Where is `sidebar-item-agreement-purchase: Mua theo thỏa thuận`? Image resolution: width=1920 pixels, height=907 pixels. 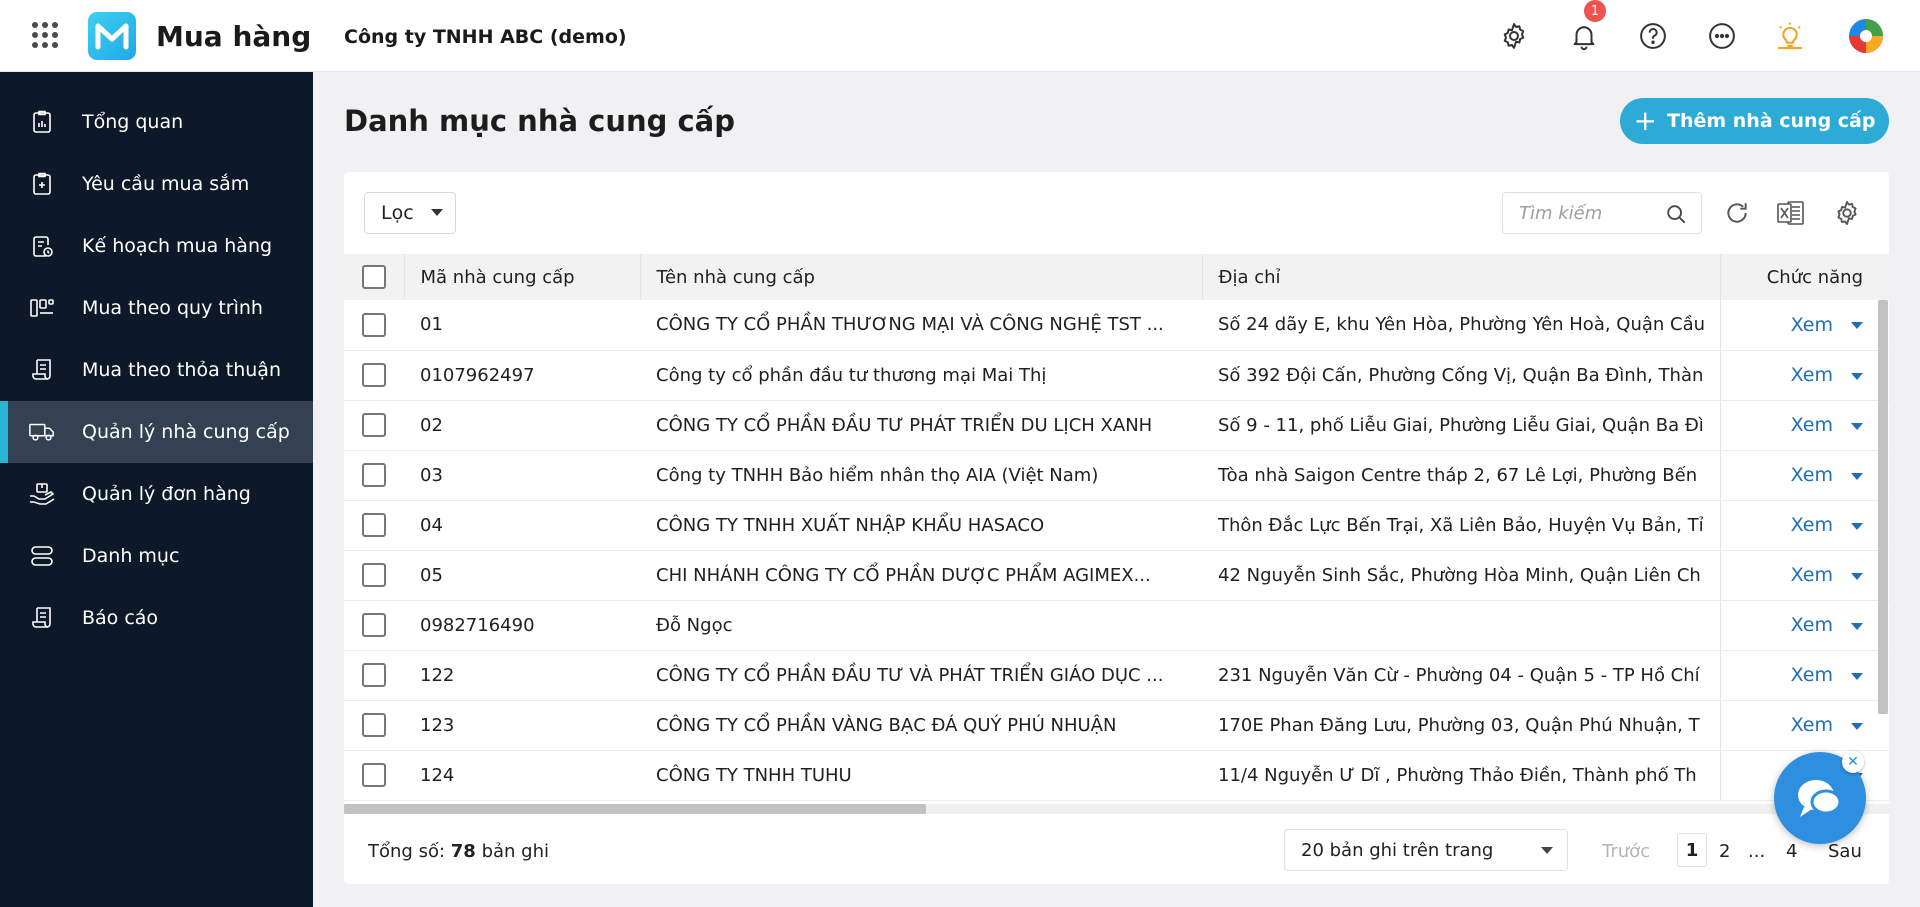 sidebar-item-agreement-purchase: Mua theo thỏa thuận is located at coordinates (156, 370).